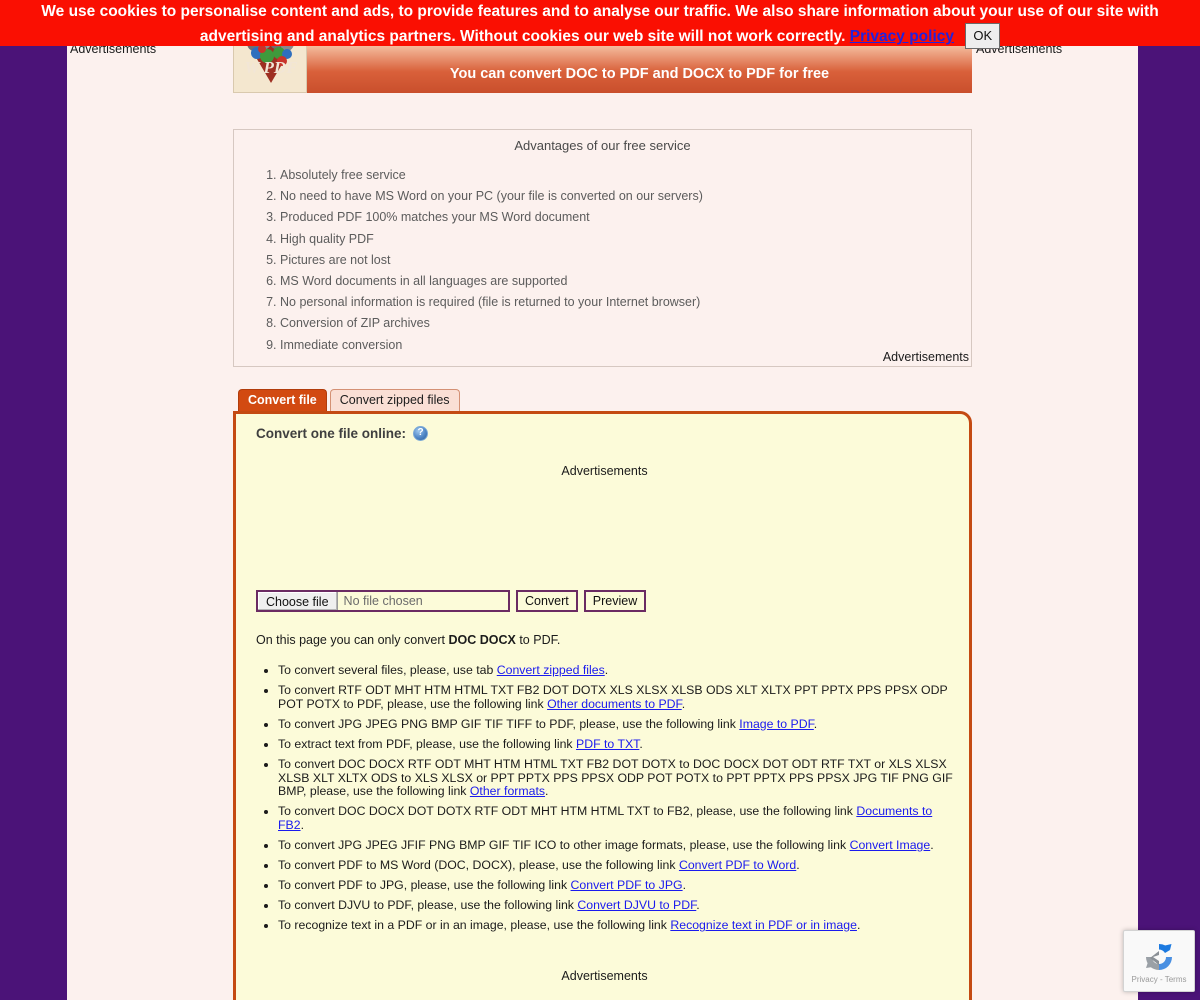 Image resolution: width=1200 pixels, height=1000 pixels. Describe the element at coordinates (625, 345) in the screenshot. I see `advantage-item: Immediate conversion` at that location.